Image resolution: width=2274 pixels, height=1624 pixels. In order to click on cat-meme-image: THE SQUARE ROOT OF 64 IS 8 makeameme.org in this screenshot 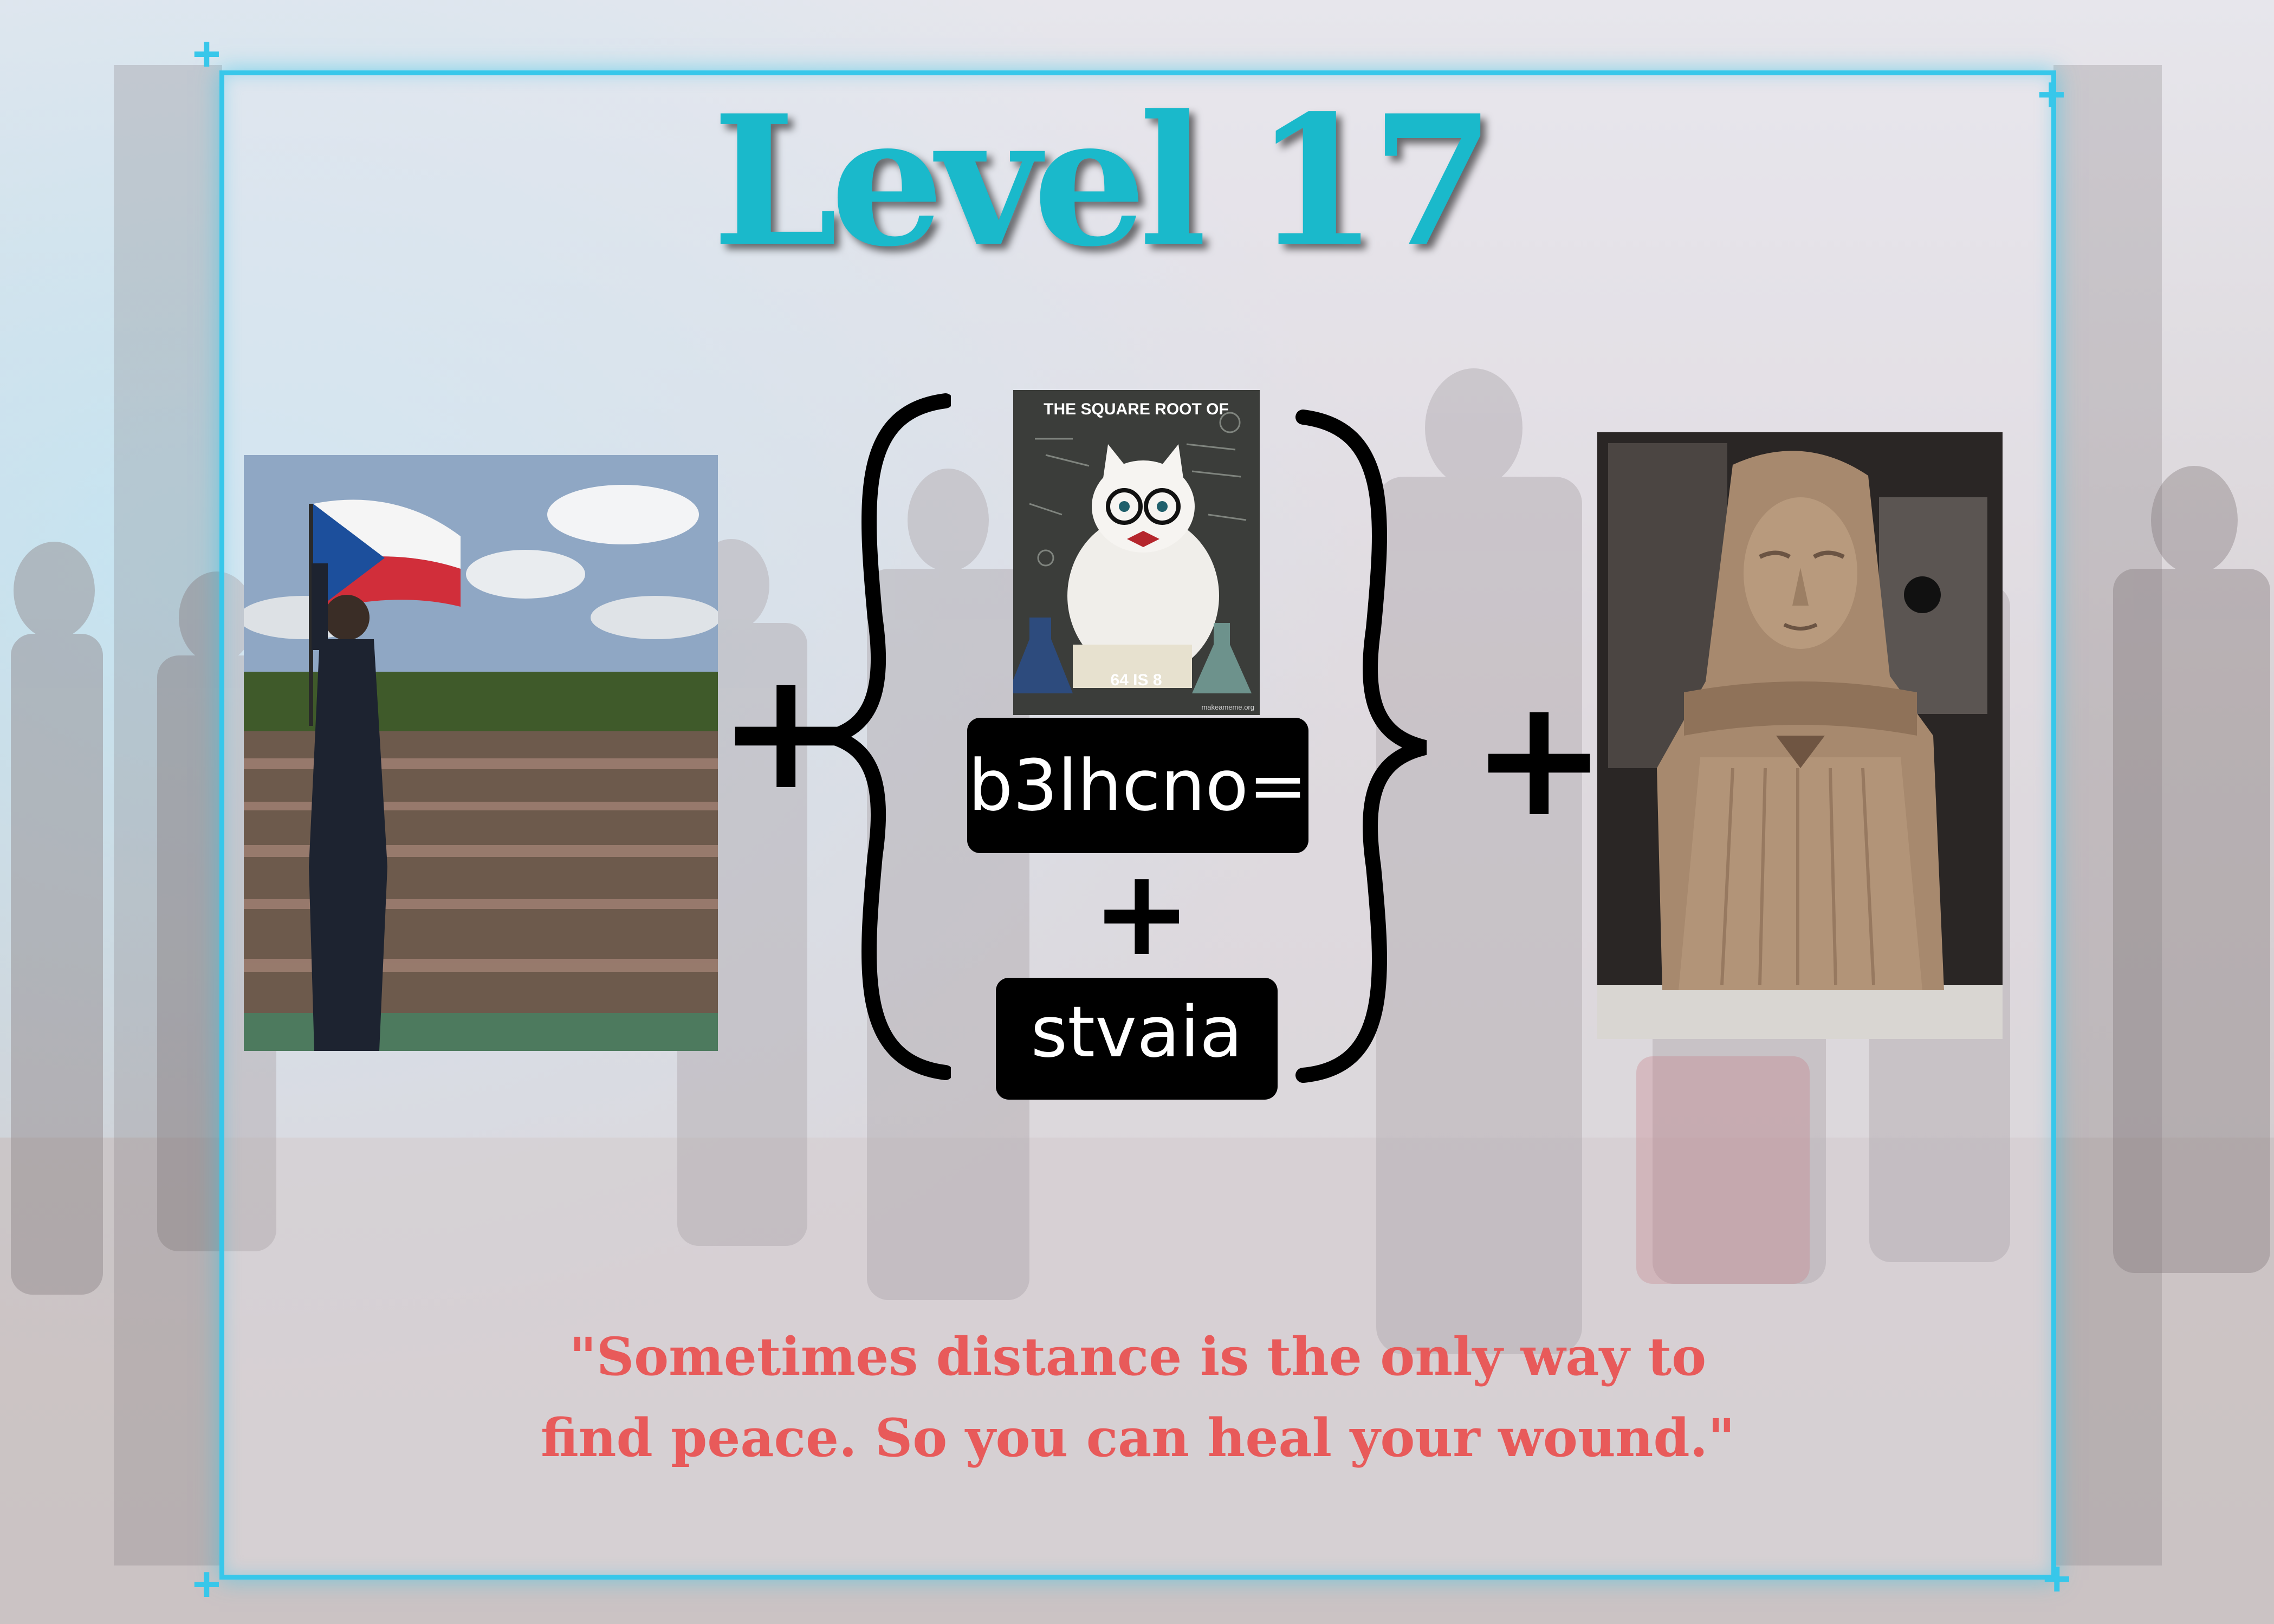, I will do `click(1136, 552)`.